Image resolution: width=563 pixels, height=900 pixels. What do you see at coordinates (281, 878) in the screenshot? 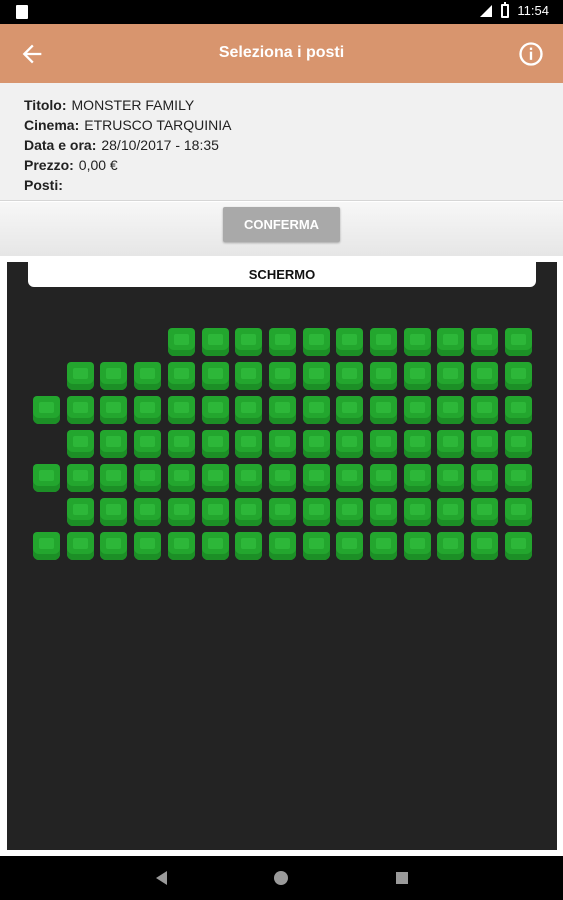
I see `nav-home-icon` at bounding box center [281, 878].